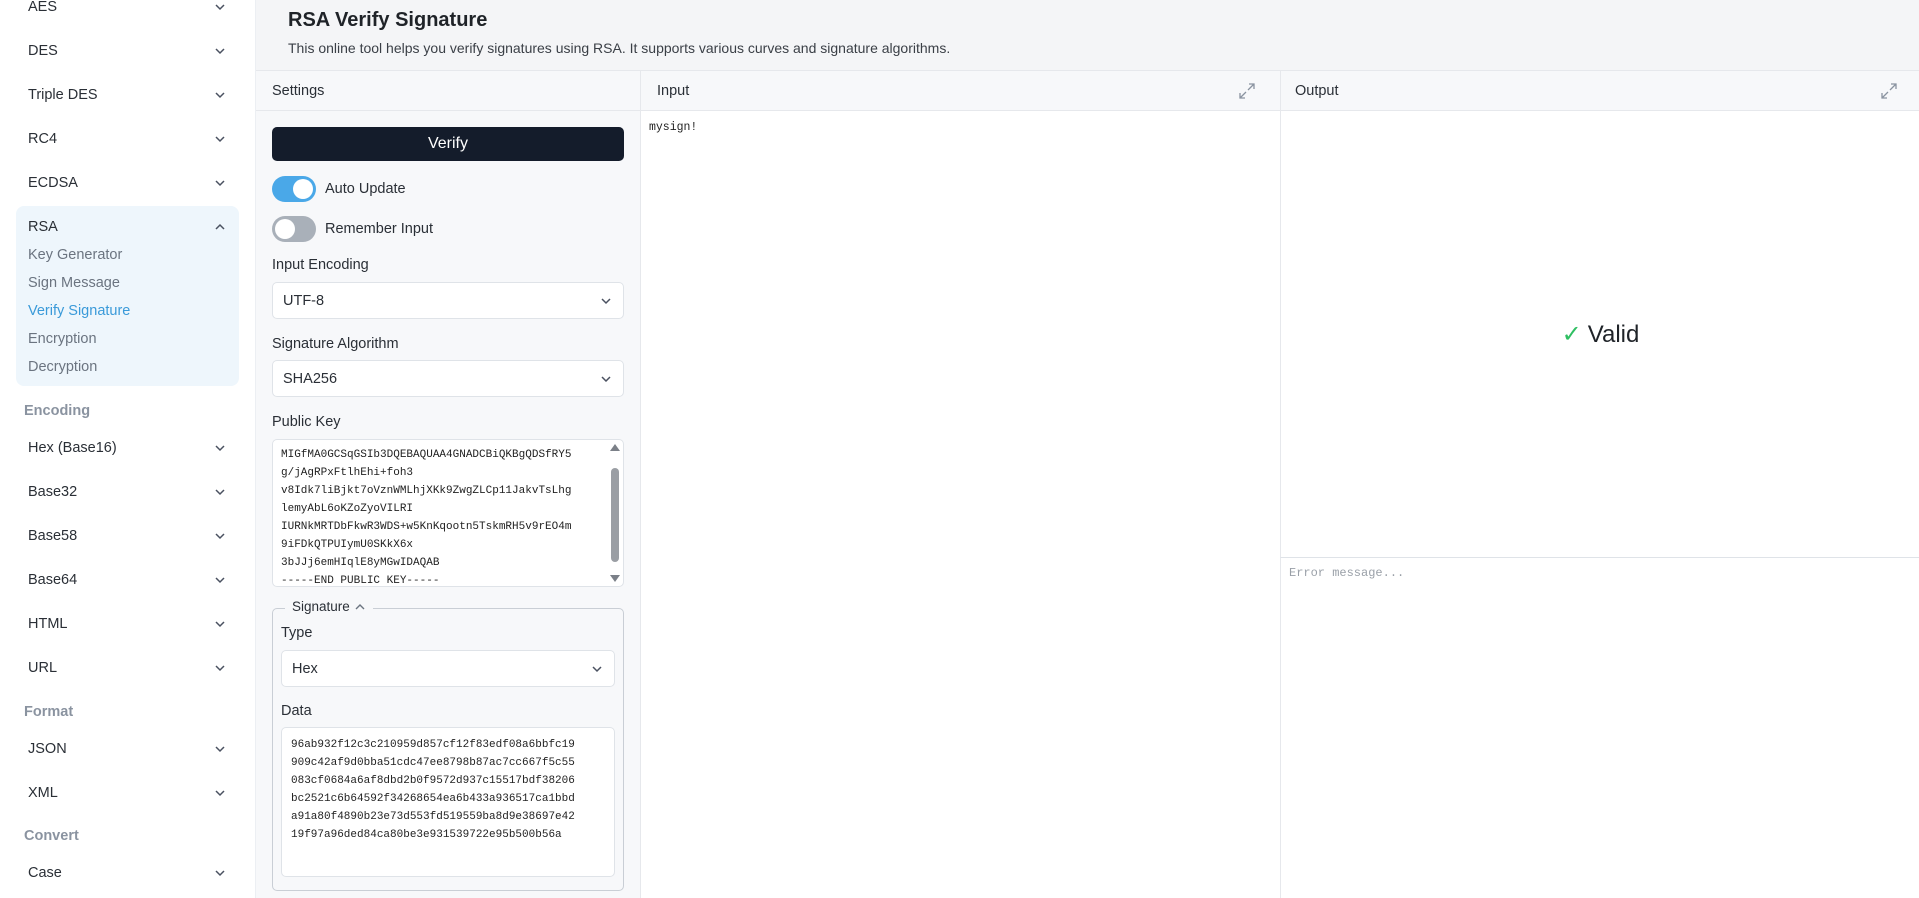 The width and height of the screenshot is (1919, 898). I want to click on scroll-up-icon, so click(615, 447).